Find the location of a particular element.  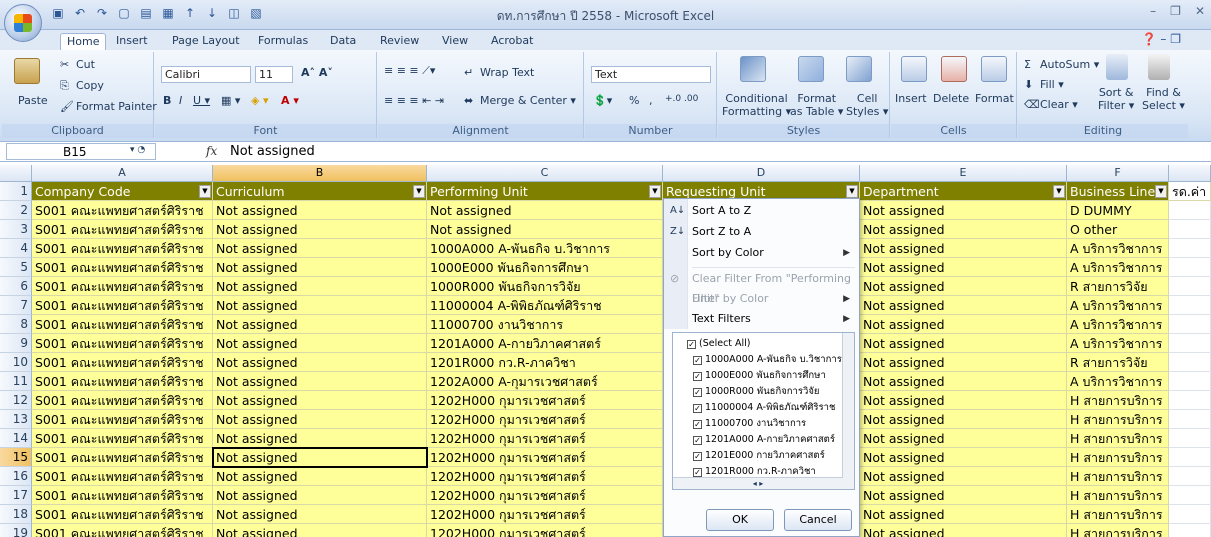

column-header-a: A is located at coordinates (122, 173).